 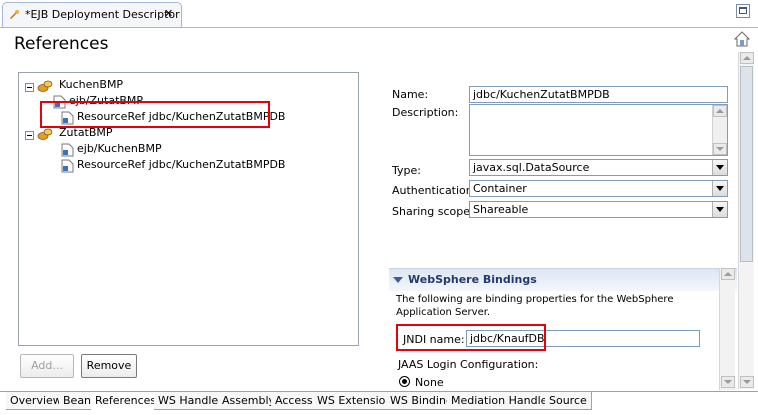 I want to click on maximize-icon, so click(x=743, y=11).